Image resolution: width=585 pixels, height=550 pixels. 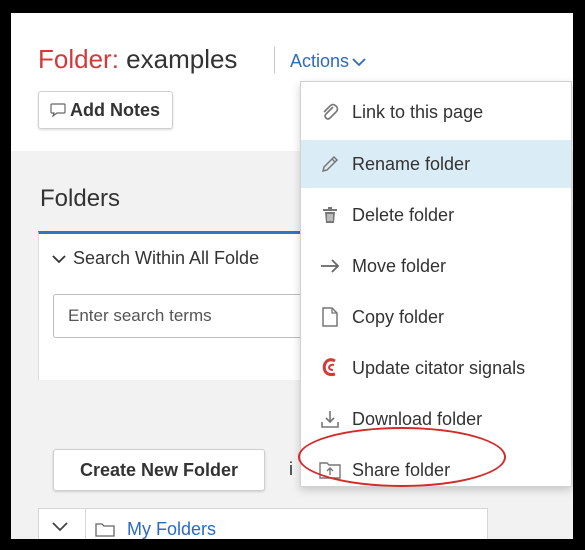 I want to click on actions-dropdown: Actions, so click(x=328, y=61).